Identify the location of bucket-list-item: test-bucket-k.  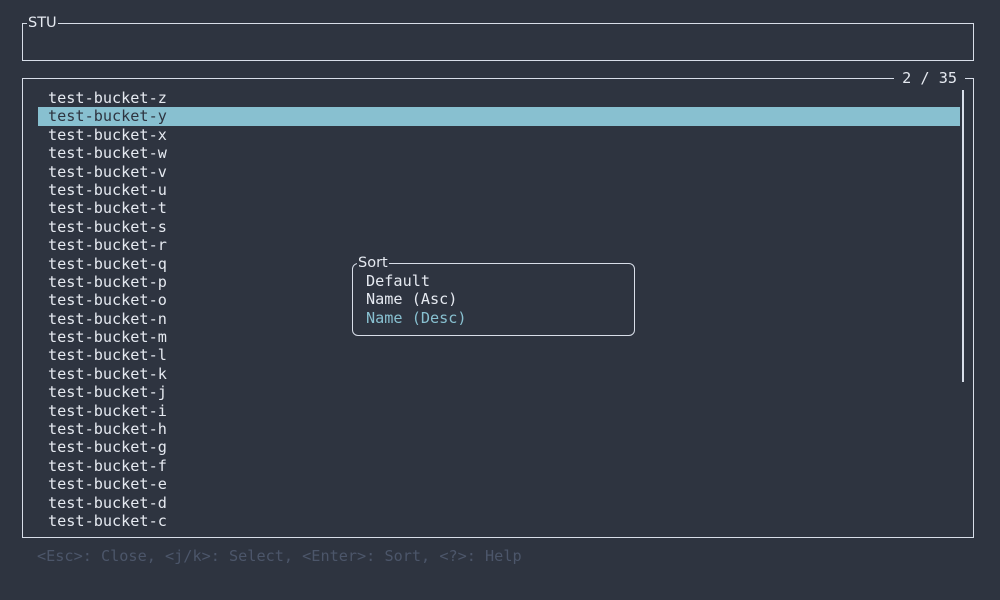
(499, 374).